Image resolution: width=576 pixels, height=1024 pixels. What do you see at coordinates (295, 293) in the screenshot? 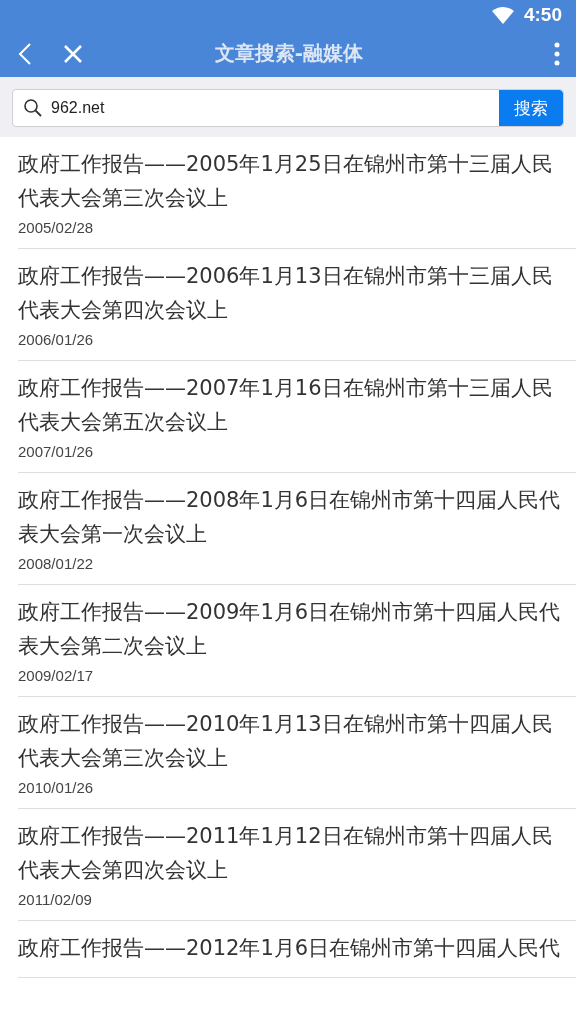
I see `article-title: 政府工作报告——2006年1月13日在锦州市第十三届人民代表大会第四次会议上` at bounding box center [295, 293].